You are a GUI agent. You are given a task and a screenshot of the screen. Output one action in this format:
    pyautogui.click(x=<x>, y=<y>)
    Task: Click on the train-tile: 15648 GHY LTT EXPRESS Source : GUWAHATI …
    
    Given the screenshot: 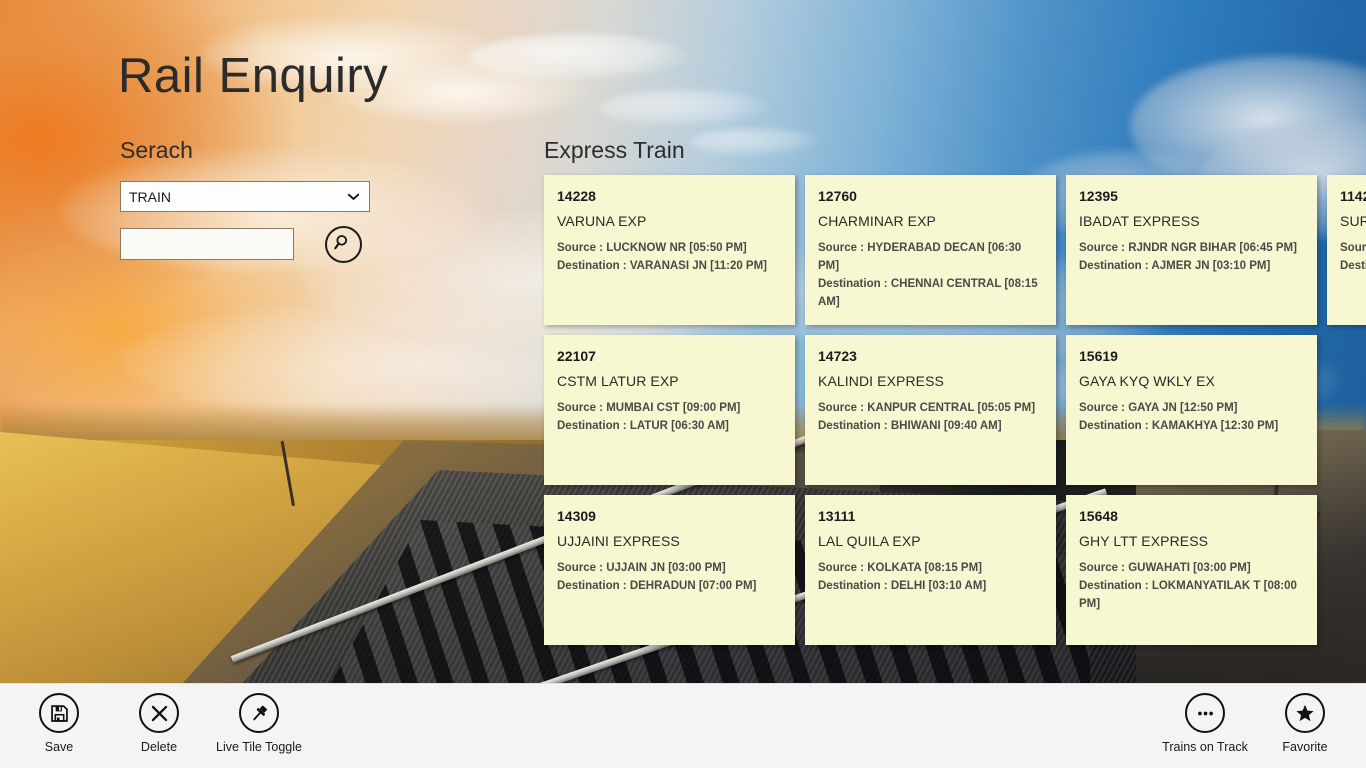 What is the action you would take?
    pyautogui.click(x=1191, y=570)
    